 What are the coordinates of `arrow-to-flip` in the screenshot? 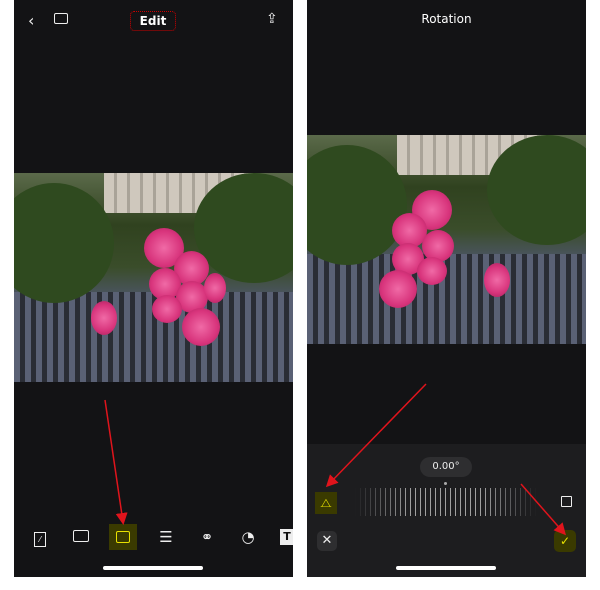 It's located at (376, 435).